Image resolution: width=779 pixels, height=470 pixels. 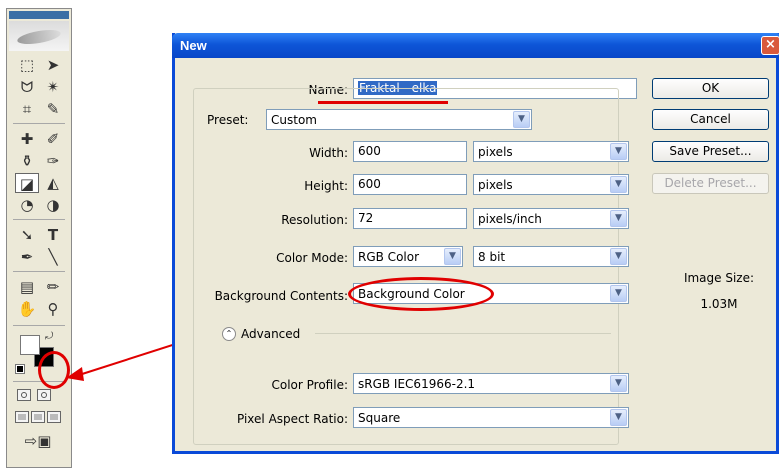 What do you see at coordinates (463, 333) in the screenshot?
I see `advanced-divider` at bounding box center [463, 333].